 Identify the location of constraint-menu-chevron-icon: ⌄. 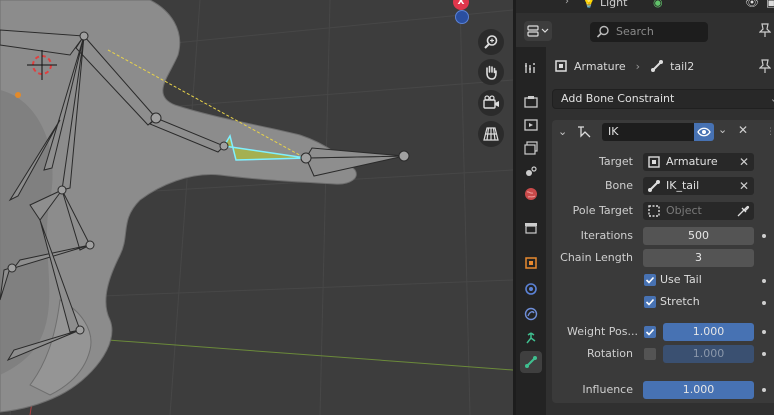
(722, 129).